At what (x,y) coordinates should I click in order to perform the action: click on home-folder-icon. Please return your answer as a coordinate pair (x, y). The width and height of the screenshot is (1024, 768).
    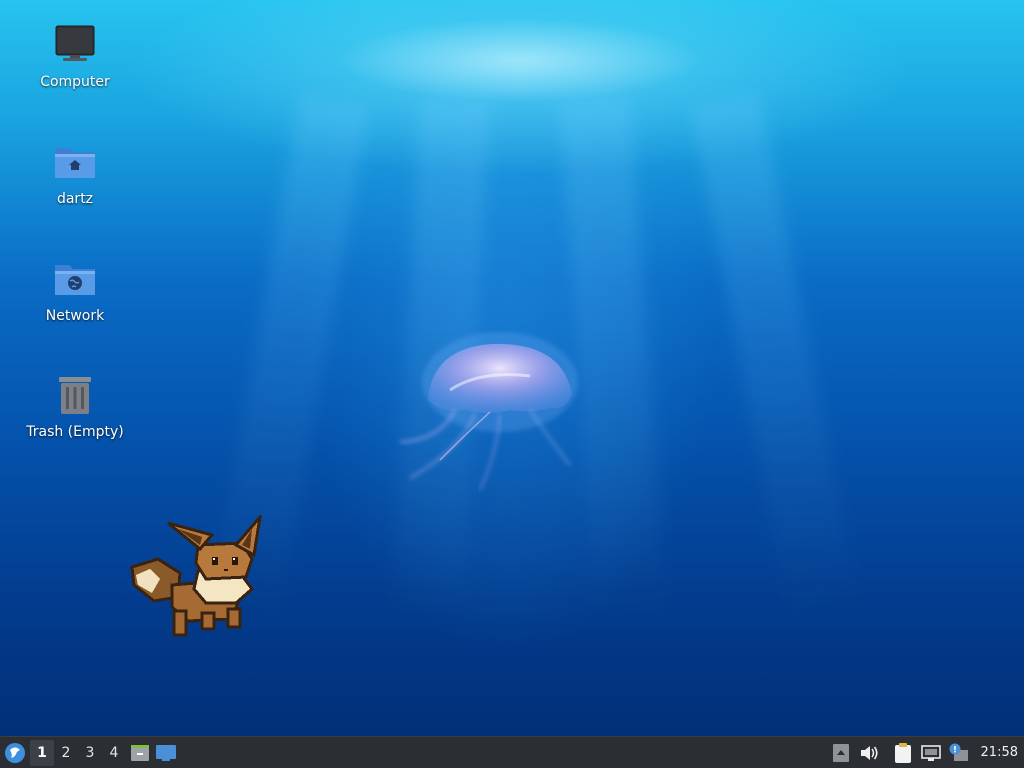
    Looking at the image, I should click on (75, 163).